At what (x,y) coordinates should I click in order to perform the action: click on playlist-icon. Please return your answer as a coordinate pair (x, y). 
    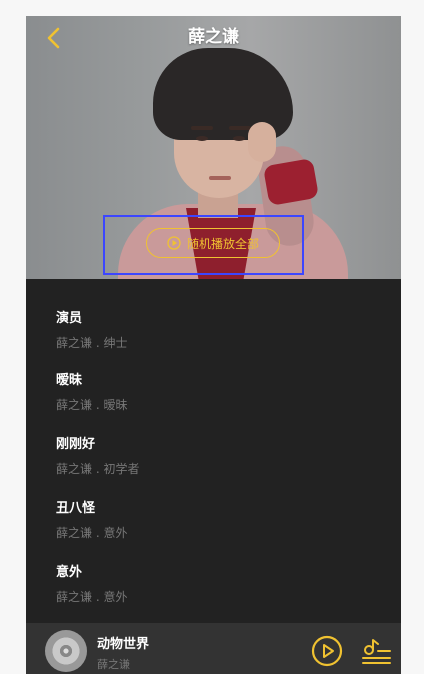
    Looking at the image, I should click on (376, 651).